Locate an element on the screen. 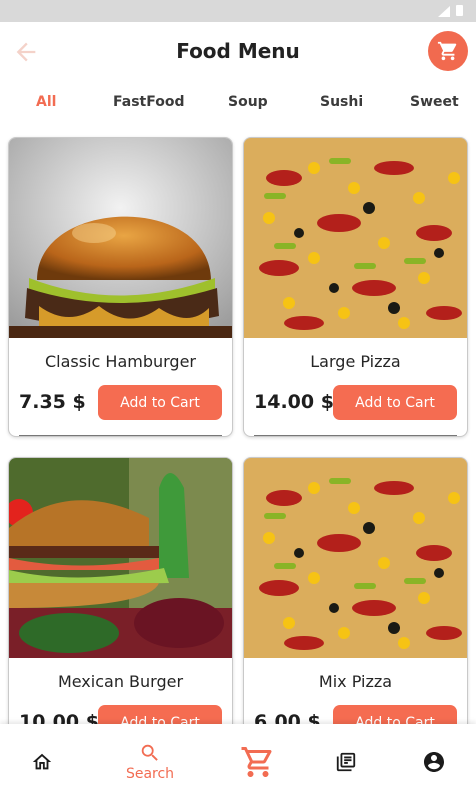 The height and width of the screenshot is (799, 476). page-title: Food Menu is located at coordinates (238, 51).